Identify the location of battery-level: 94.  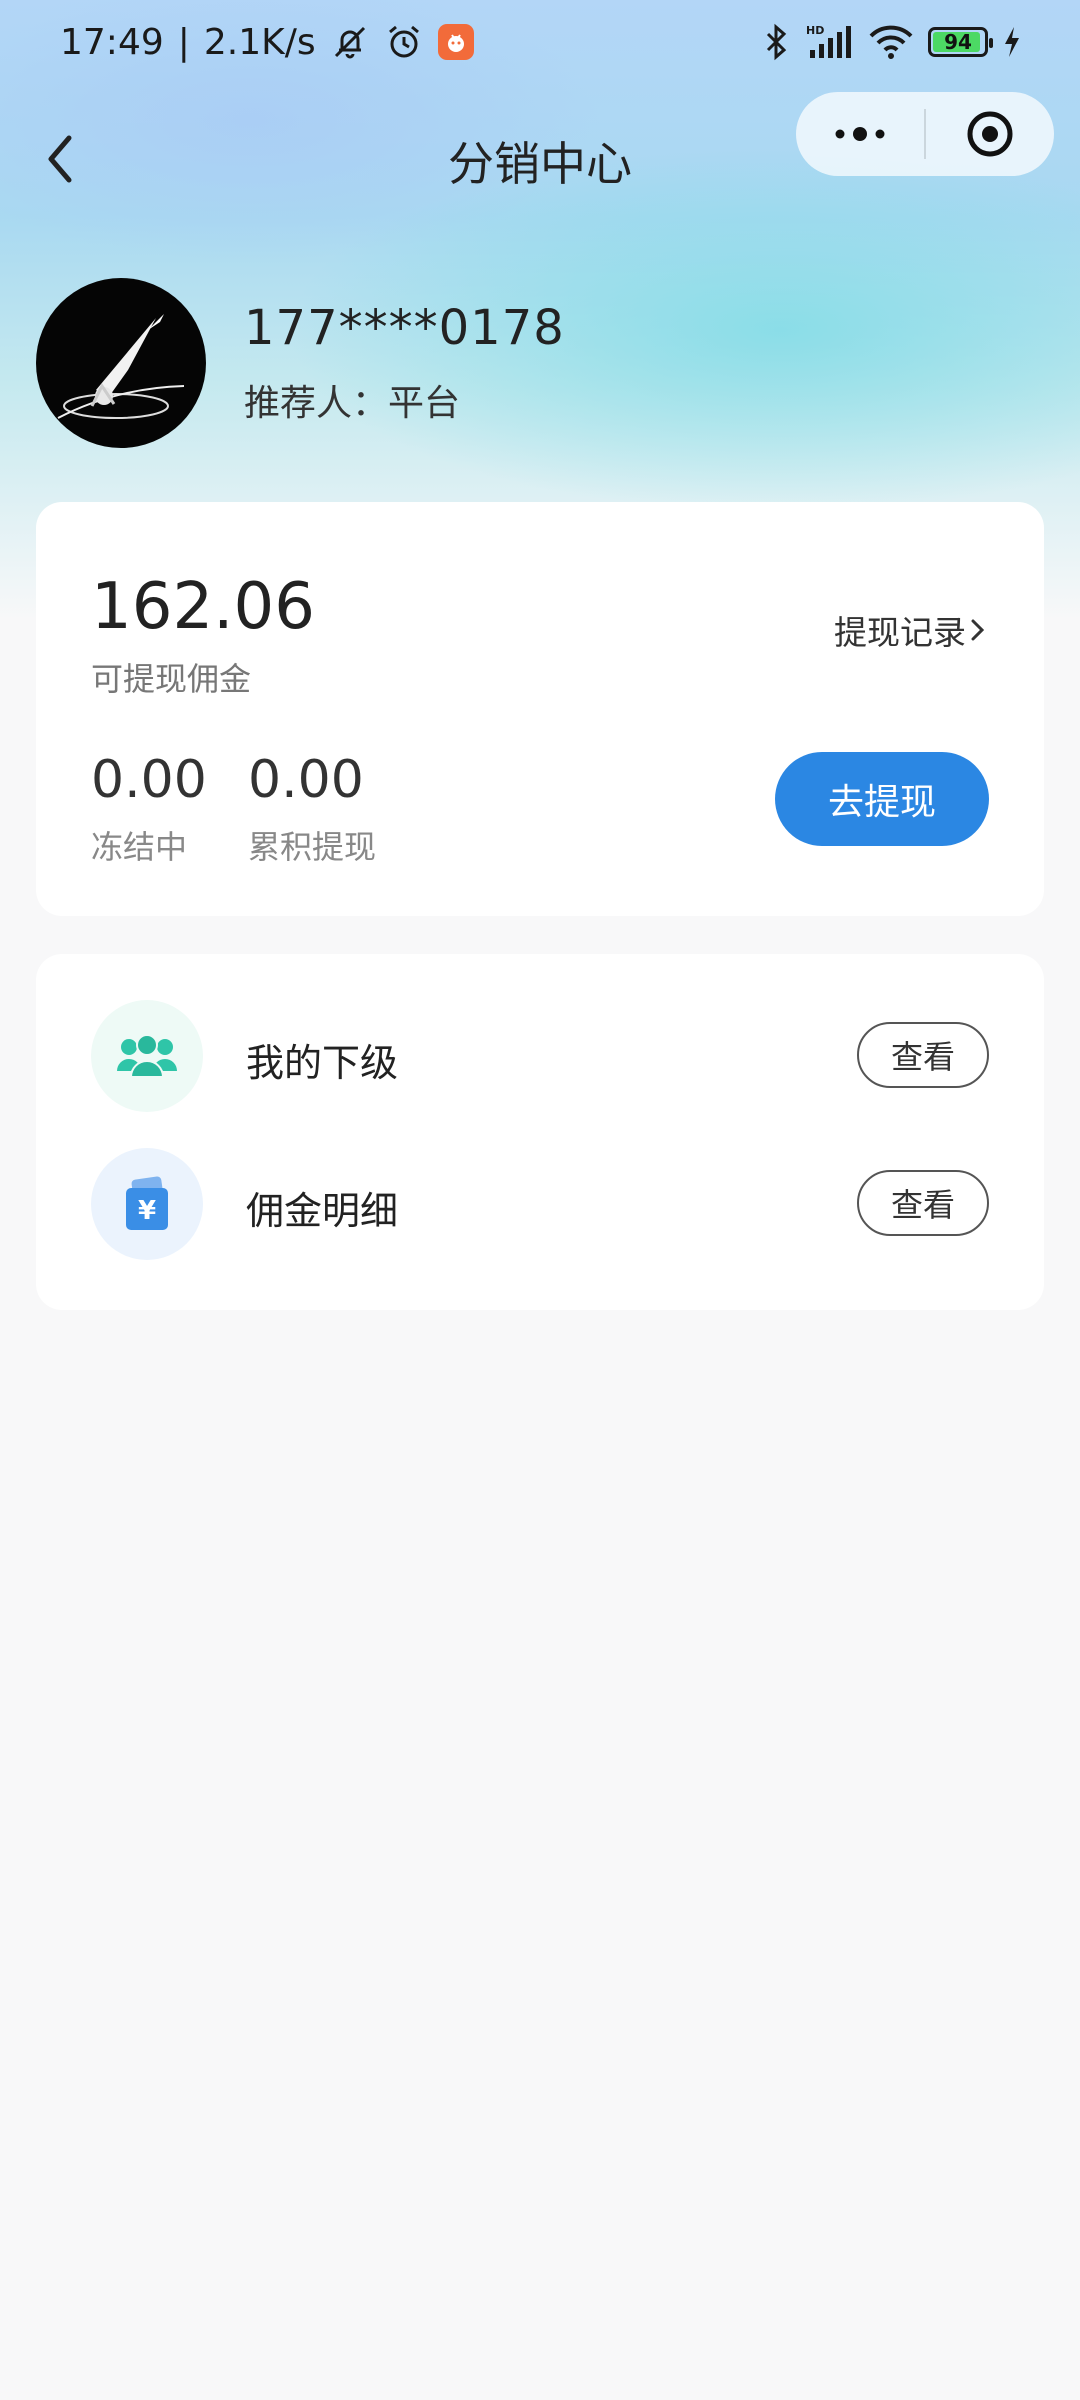
(958, 42).